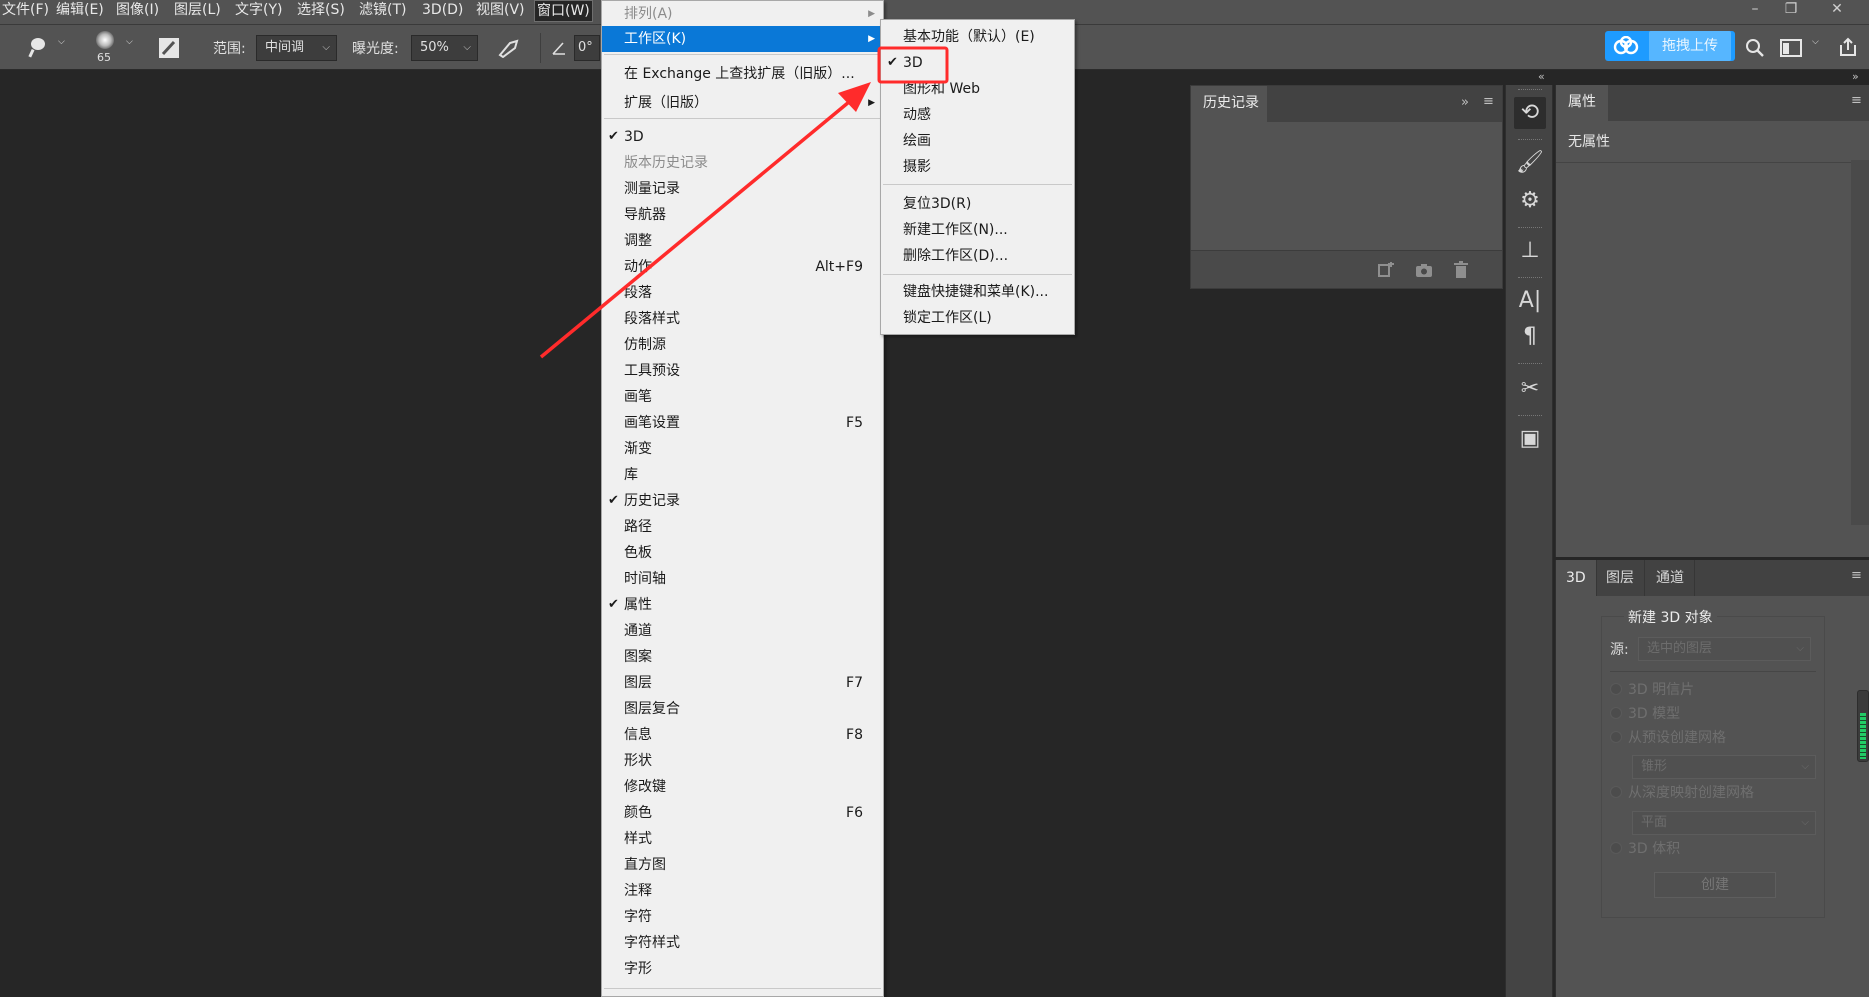  Describe the element at coordinates (742, 103) in the screenshot. I see `menu-item-extensions: 扩展（旧版） ▶` at that location.